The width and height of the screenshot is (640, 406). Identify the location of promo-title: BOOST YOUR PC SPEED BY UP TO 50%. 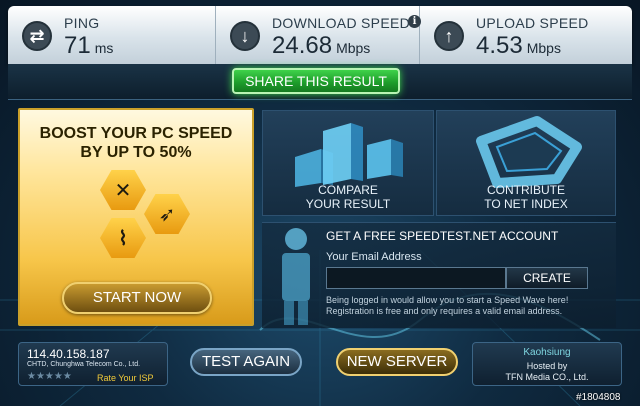
(136, 143).